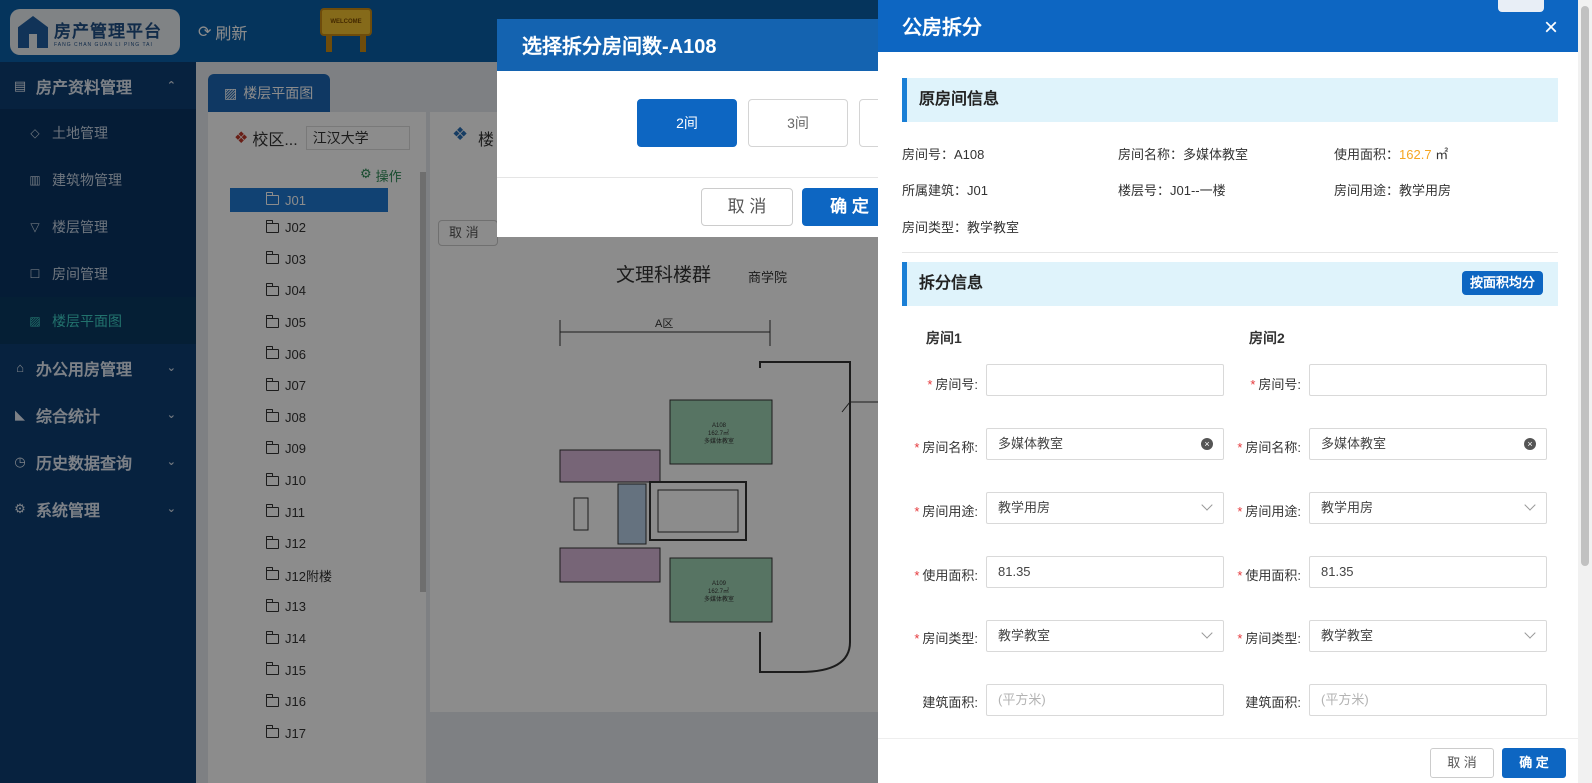  What do you see at coordinates (1428, 572) in the screenshot?
I see `room2-area-input: 81.35` at bounding box center [1428, 572].